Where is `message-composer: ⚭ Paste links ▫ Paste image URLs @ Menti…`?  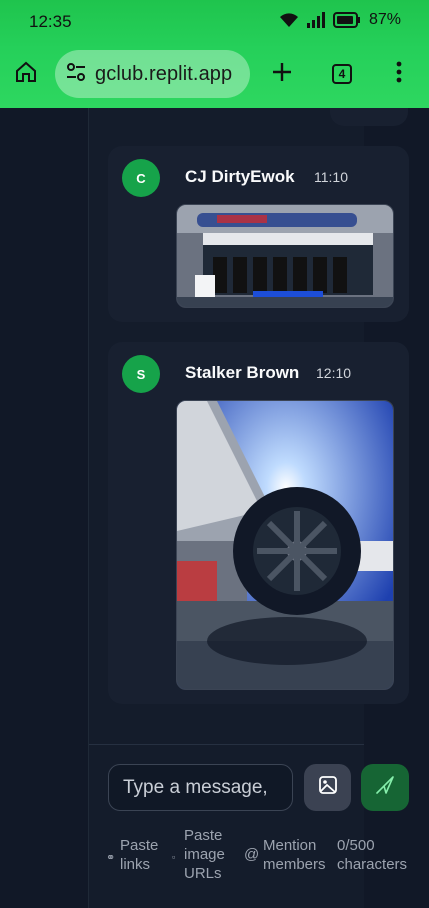
message-composer: ⚭ Paste links ▫ Paste image URLs @ Menti… is located at coordinates (259, 826).